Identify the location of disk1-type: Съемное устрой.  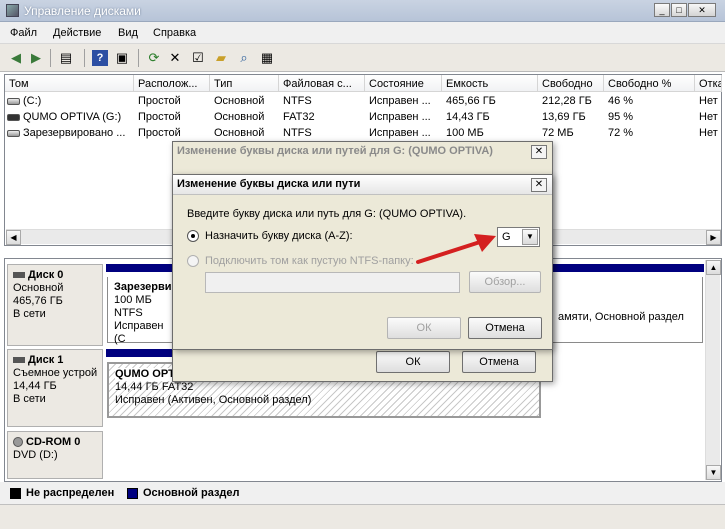
(55, 373).